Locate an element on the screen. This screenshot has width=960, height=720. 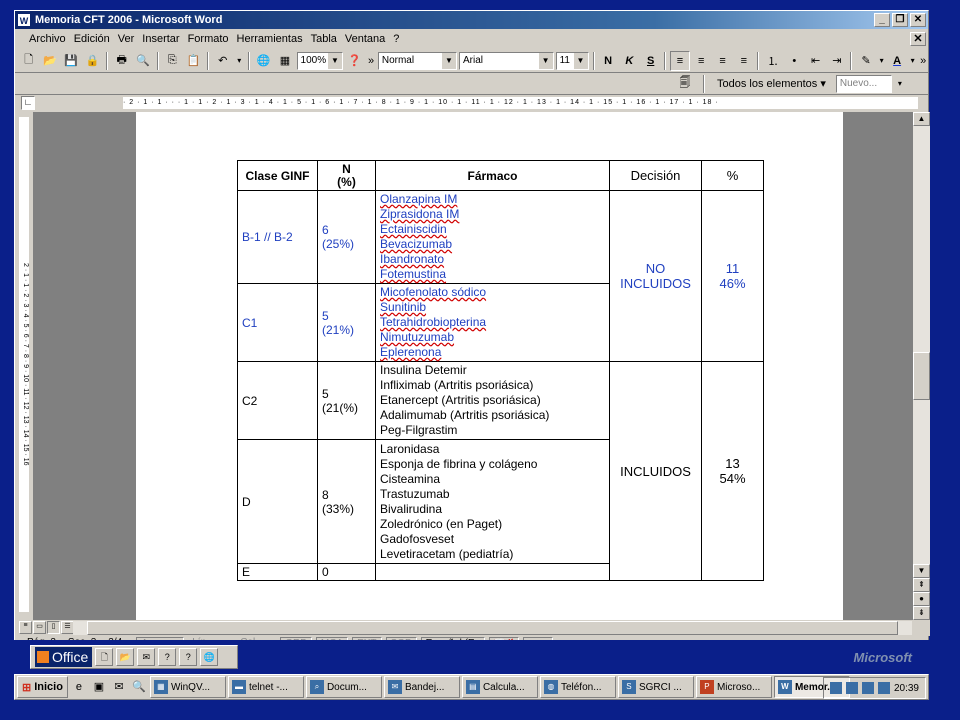
menu-ver: Ver is located at coordinates (126, 39).